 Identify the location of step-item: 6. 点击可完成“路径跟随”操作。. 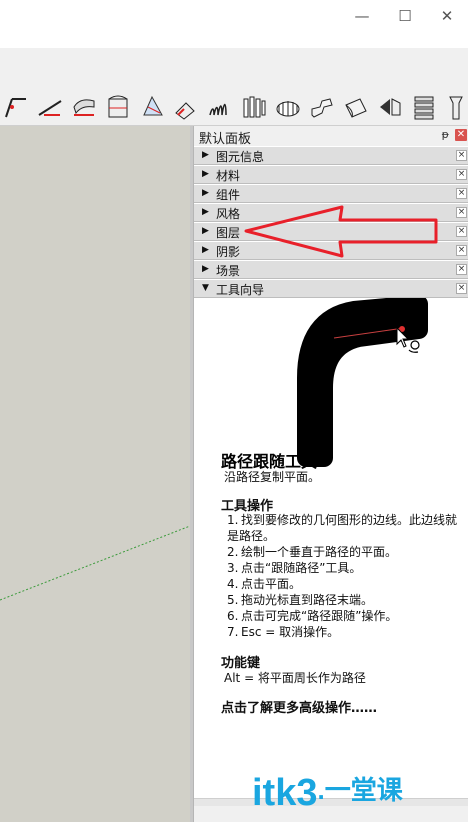
(342, 616).